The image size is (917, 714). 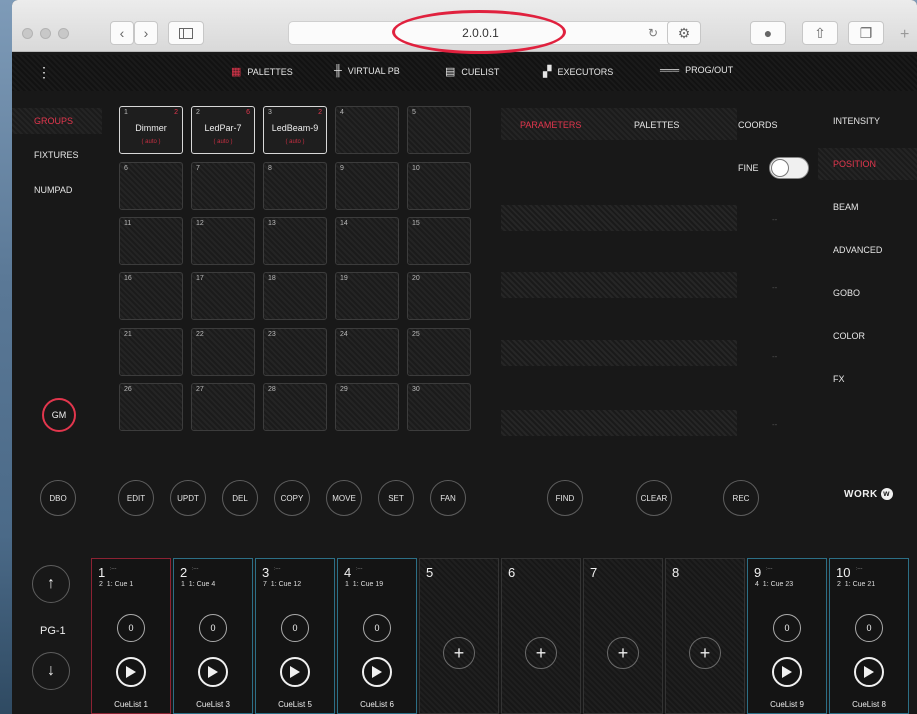 I want to click on executor-slot: 9:--- 4 1: Cue 23 0 CueList 9, so click(x=787, y=636).